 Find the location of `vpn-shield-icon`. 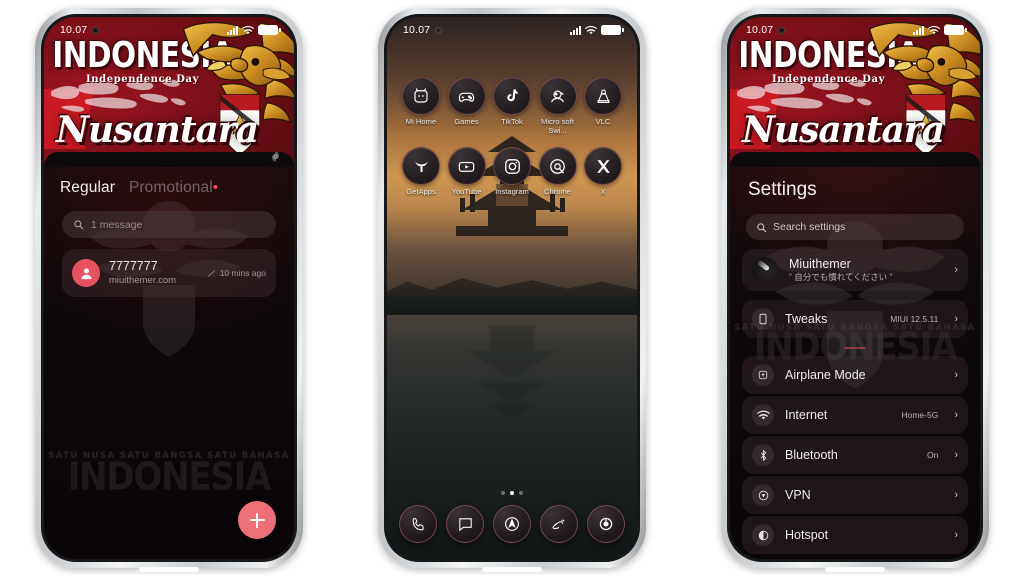

vpn-shield-icon is located at coordinates (763, 495).